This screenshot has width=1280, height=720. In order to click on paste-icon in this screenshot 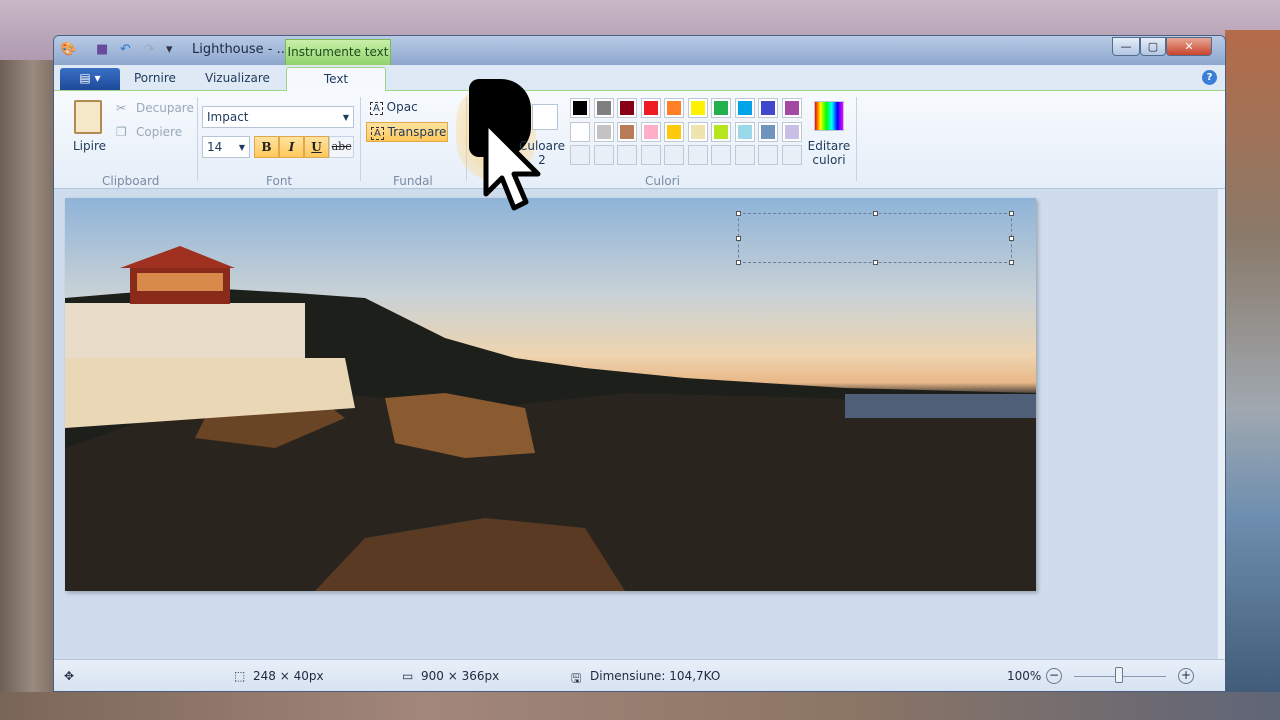, I will do `click(88, 117)`.